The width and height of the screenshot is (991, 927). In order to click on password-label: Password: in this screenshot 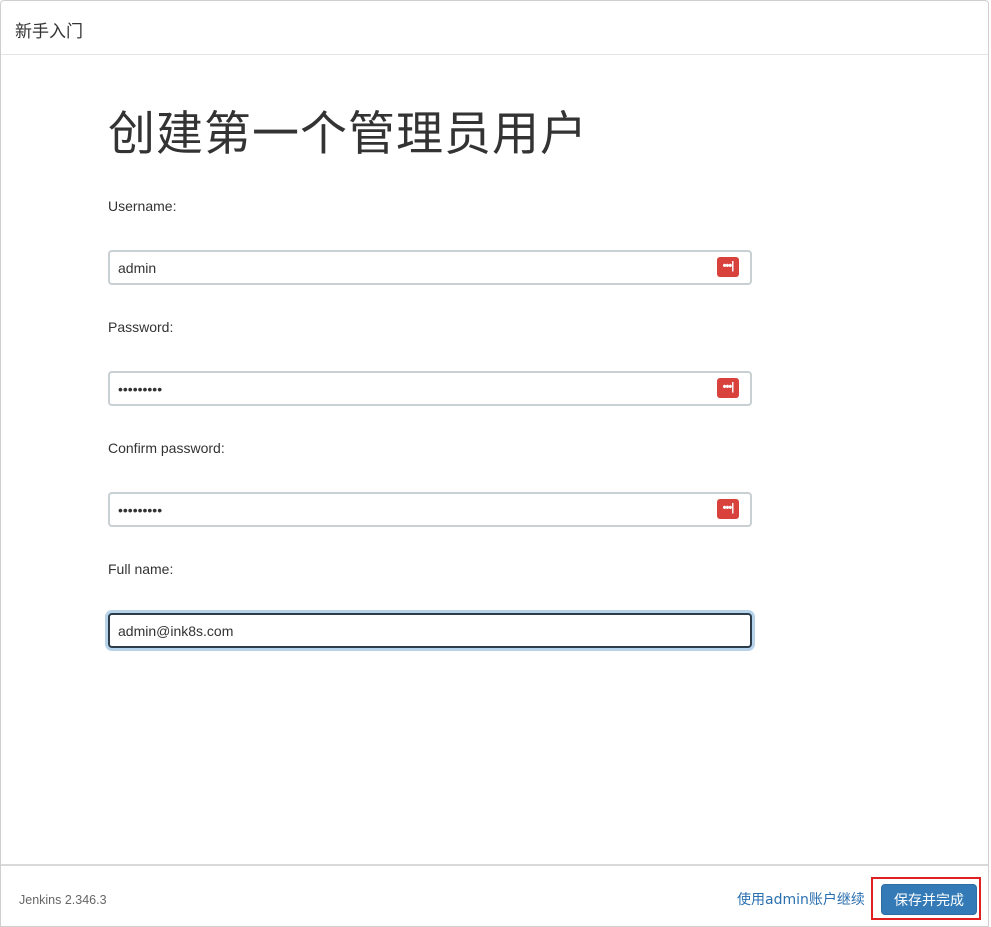, I will do `click(141, 327)`.